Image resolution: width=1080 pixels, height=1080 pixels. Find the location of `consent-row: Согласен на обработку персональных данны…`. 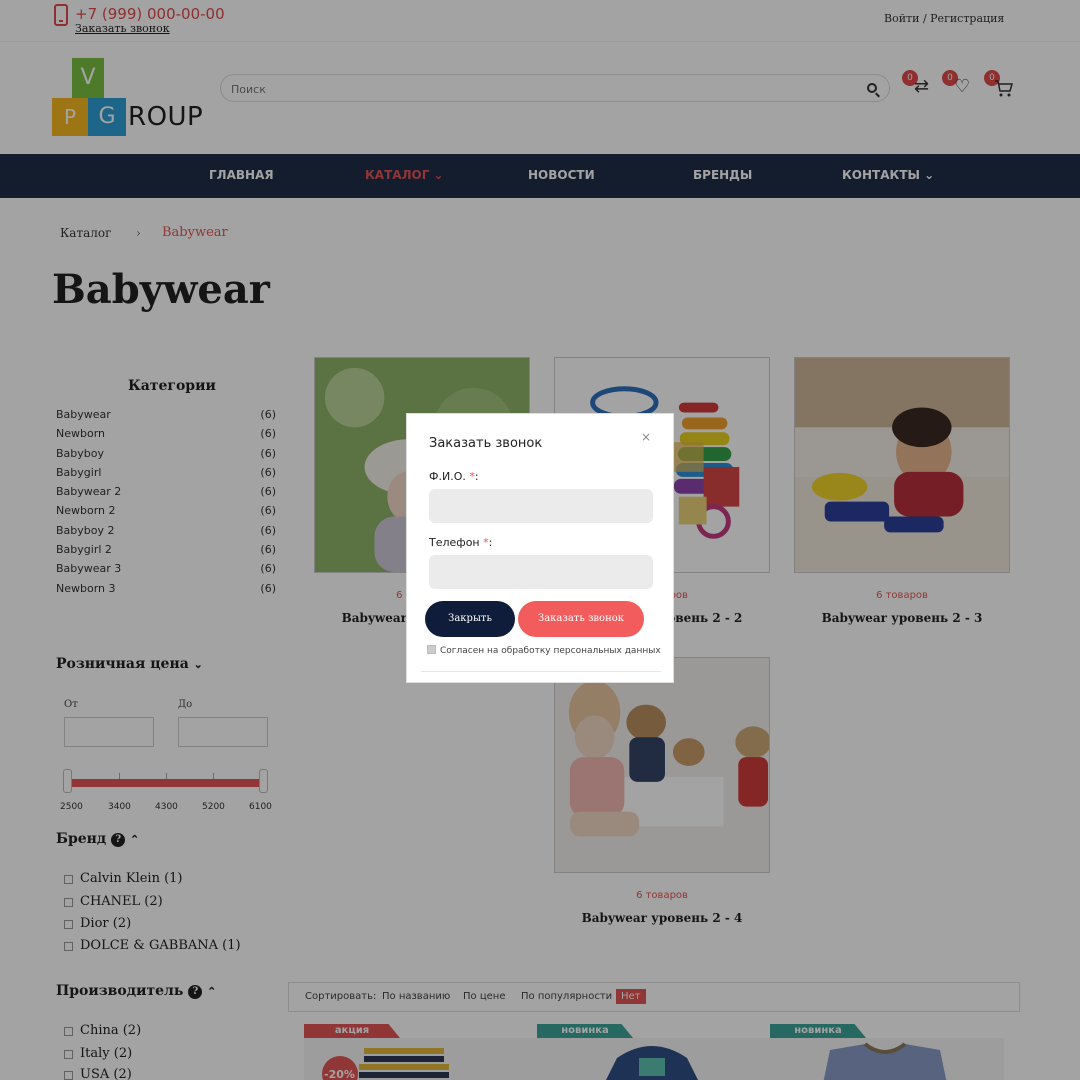

consent-row: Согласен на обработку персональных данны… is located at coordinates (544, 650).